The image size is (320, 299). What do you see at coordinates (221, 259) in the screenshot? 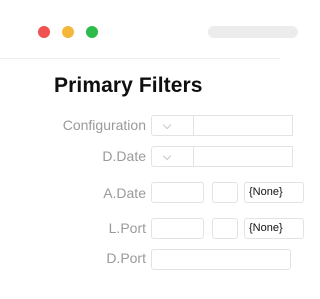
I see `d-port-input` at bounding box center [221, 259].